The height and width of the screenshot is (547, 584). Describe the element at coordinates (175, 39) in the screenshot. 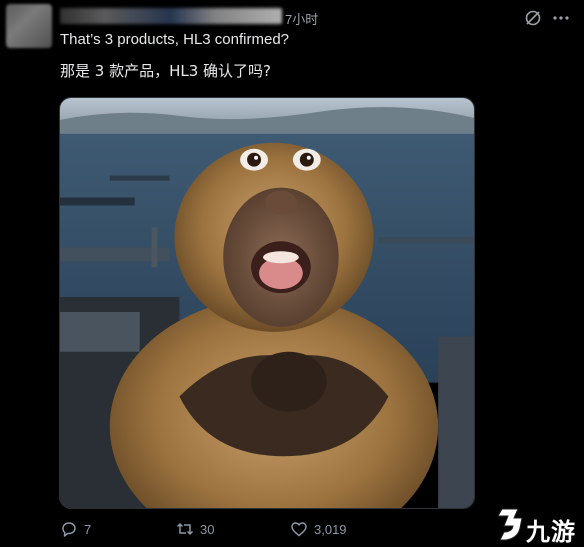

I see `post-text-english: That’s 3 products, HL3 confirmed?` at that location.